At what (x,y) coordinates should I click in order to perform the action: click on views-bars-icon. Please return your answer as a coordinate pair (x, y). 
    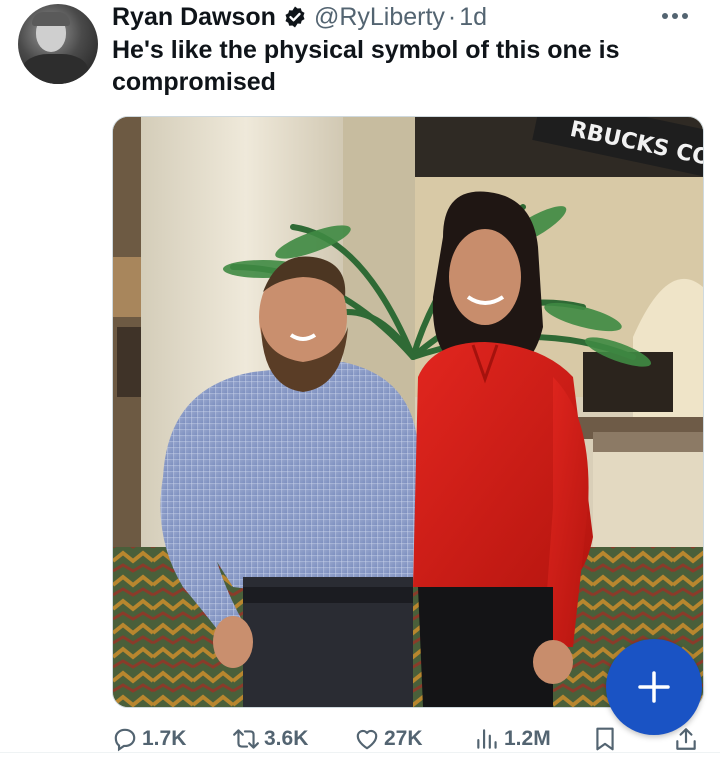
    Looking at the image, I should click on (487, 739).